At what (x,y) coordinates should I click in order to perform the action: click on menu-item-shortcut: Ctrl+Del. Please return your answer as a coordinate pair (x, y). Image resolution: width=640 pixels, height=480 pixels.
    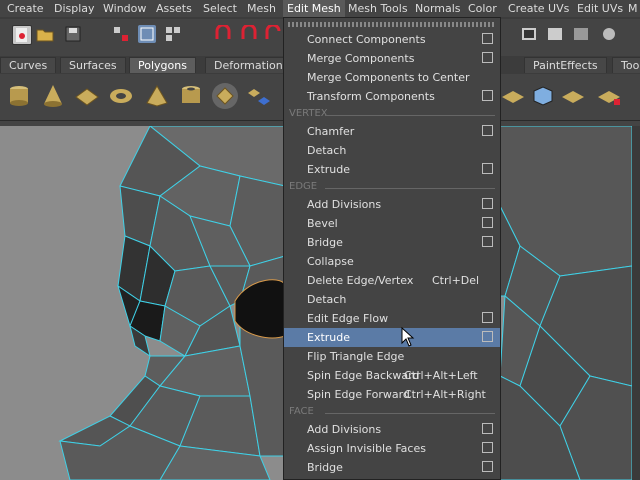
    Looking at the image, I should click on (456, 280).